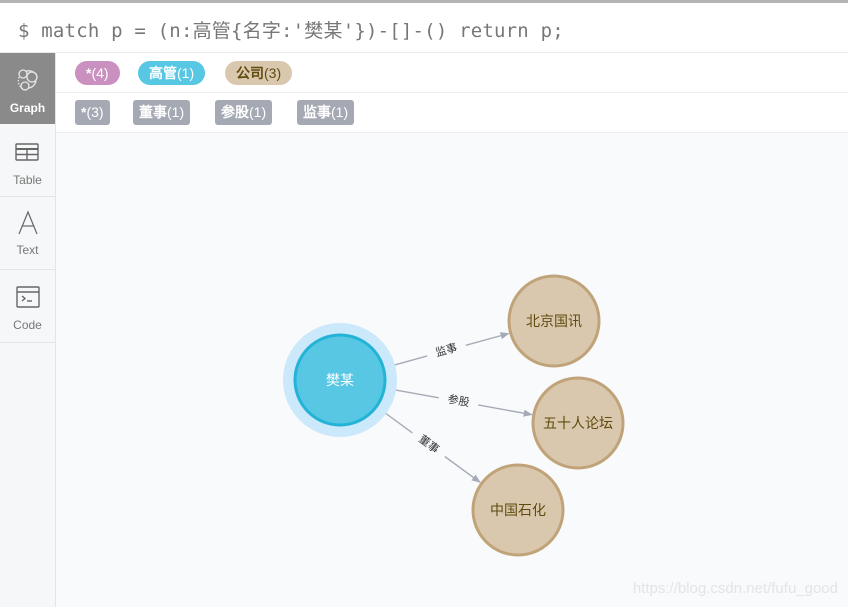 Image resolution: width=848 pixels, height=607 pixels. I want to click on label-count: (3), so click(273, 73).